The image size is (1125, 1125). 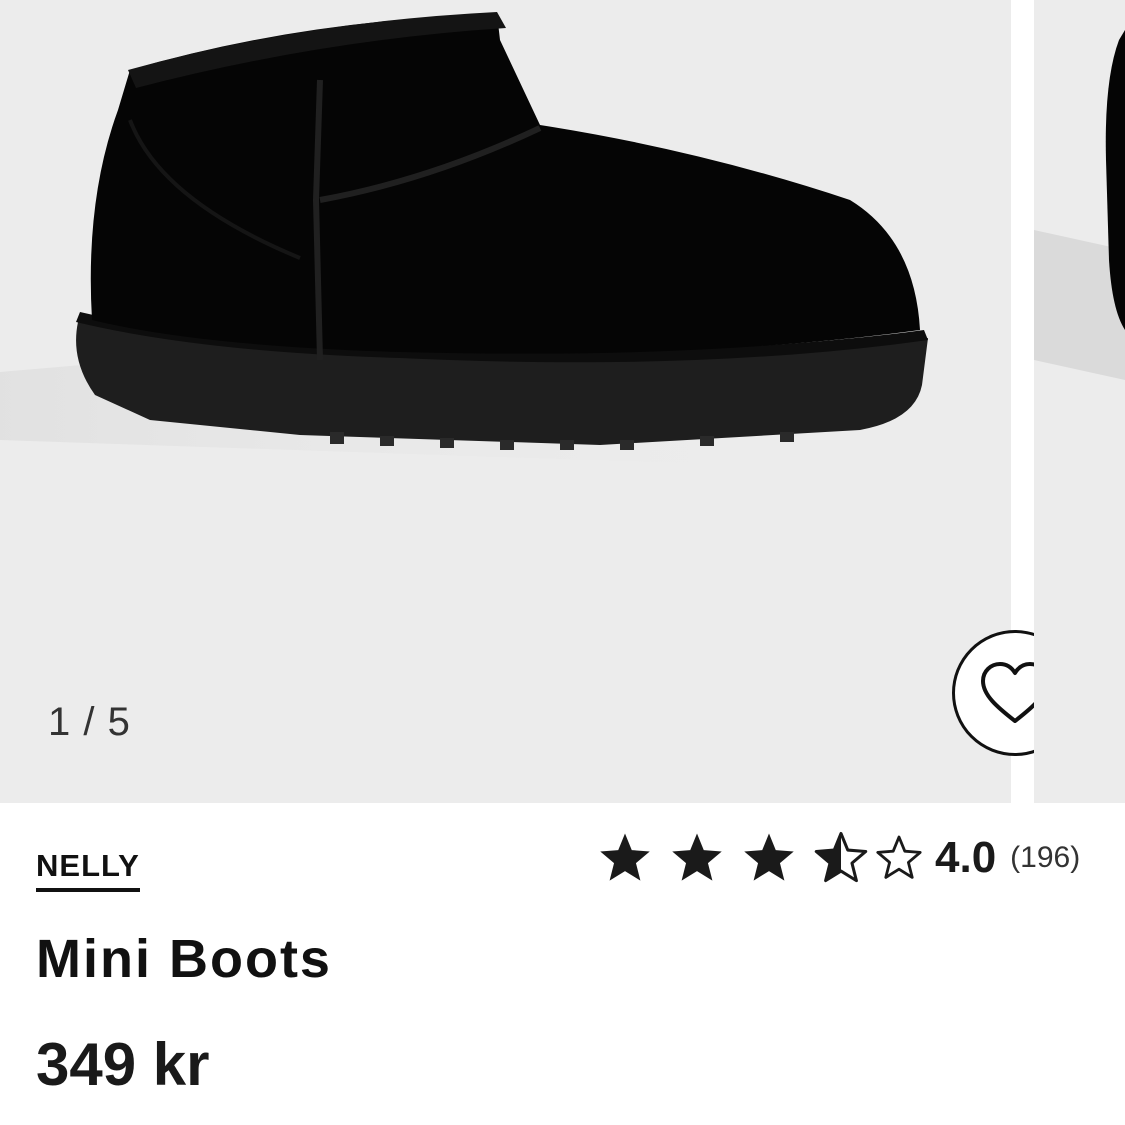 I want to click on product-price: 349 kr, so click(x=123, y=1064).